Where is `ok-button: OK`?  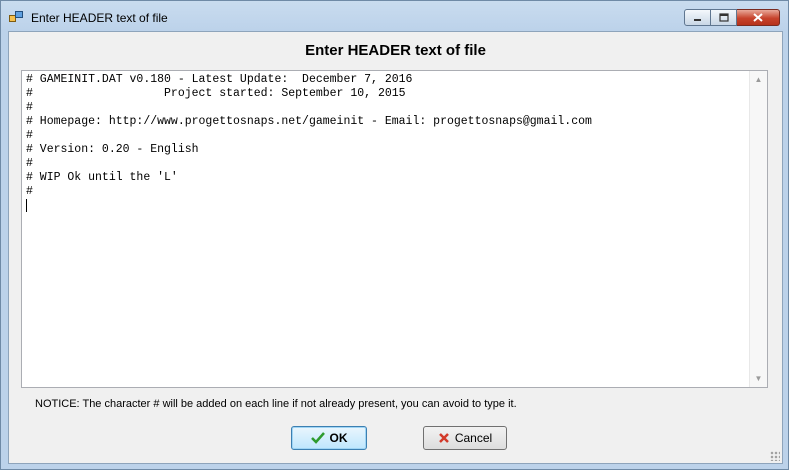 ok-button: OK is located at coordinates (329, 438).